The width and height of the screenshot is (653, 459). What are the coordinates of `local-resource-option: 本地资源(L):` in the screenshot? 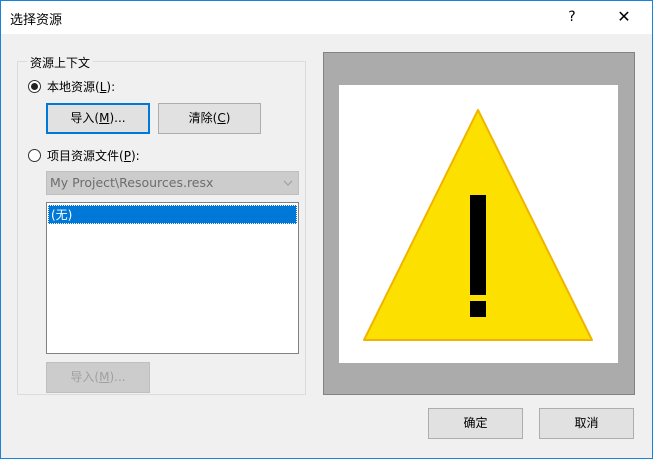 It's located at (71, 86).